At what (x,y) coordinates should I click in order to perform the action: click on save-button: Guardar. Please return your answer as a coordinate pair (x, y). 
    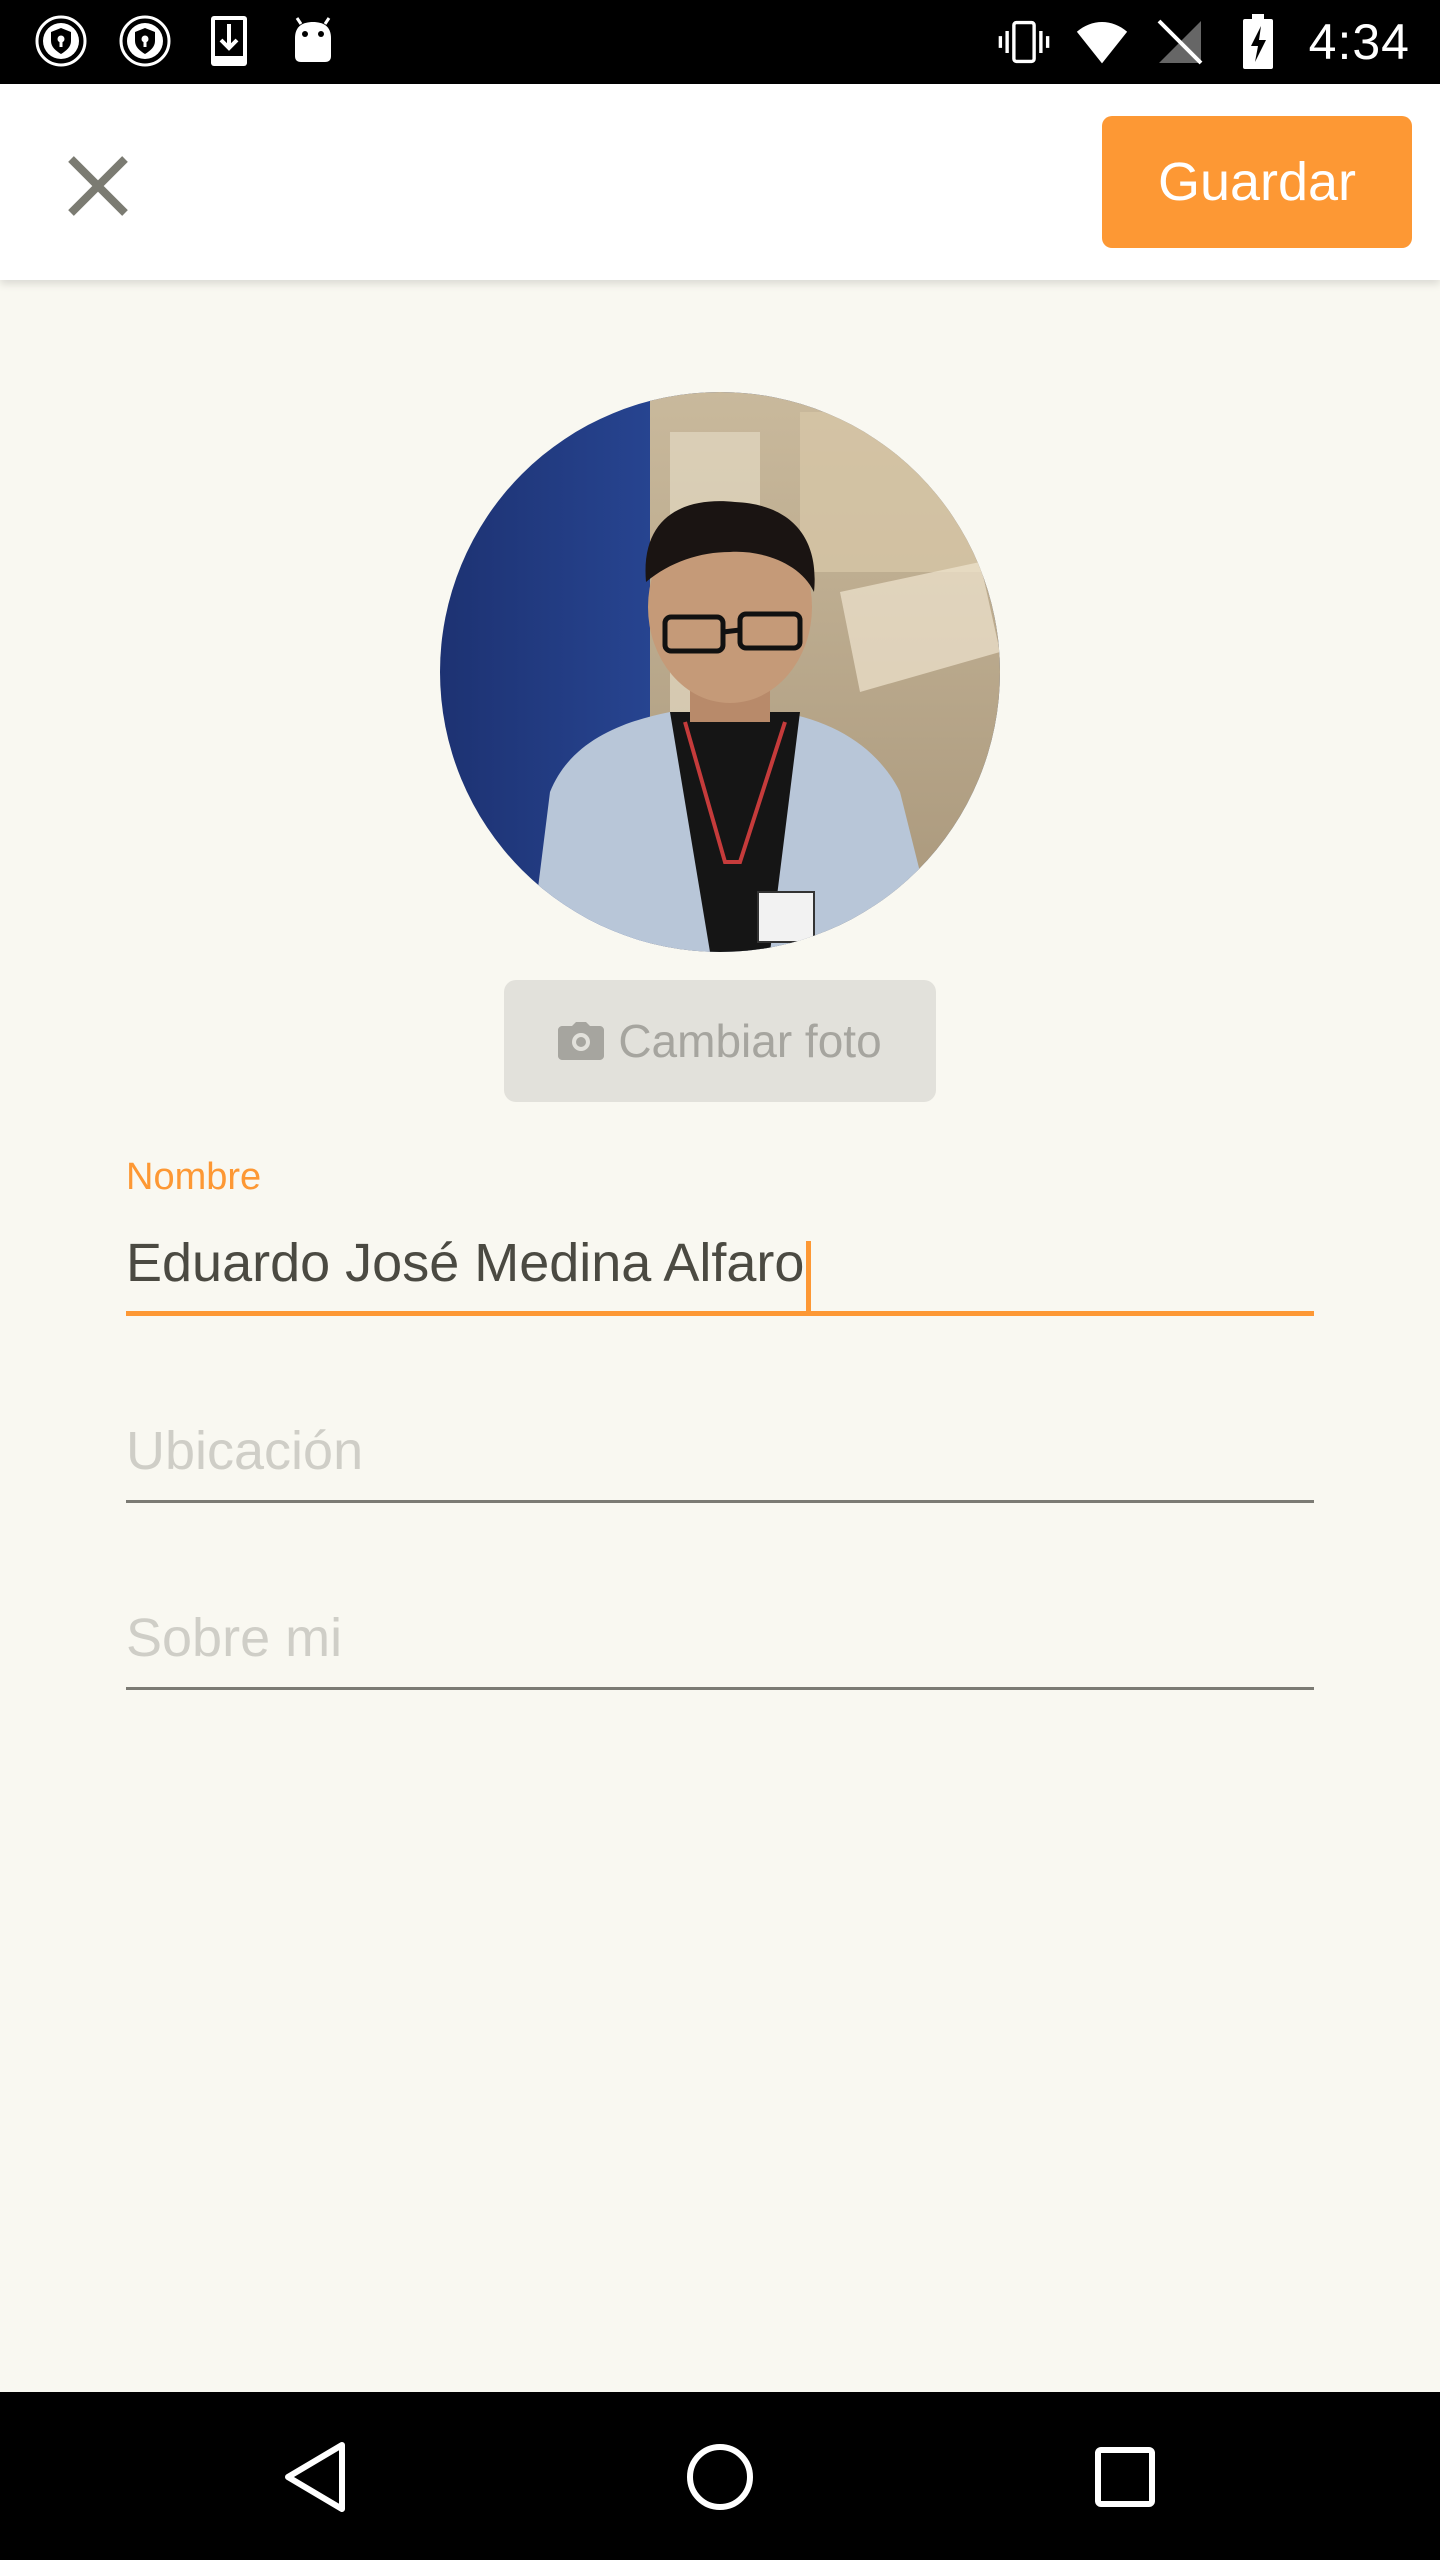
    Looking at the image, I should click on (1257, 182).